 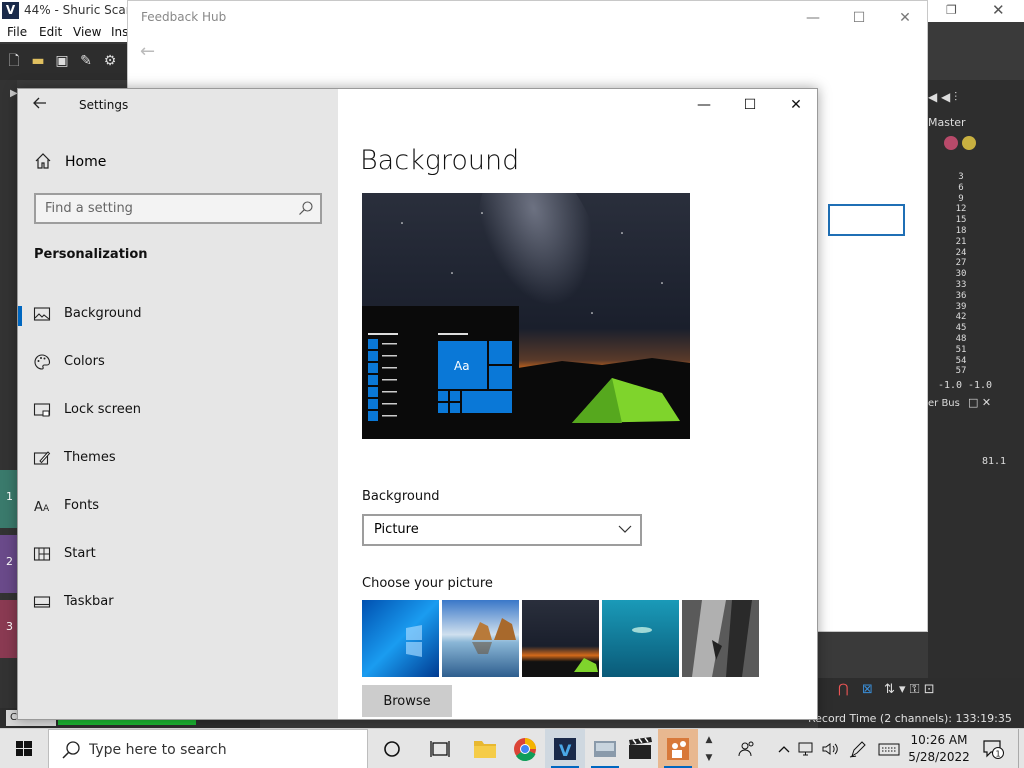 What do you see at coordinates (961, 295) in the screenshot?
I see `meter-scale-label: 36` at bounding box center [961, 295].